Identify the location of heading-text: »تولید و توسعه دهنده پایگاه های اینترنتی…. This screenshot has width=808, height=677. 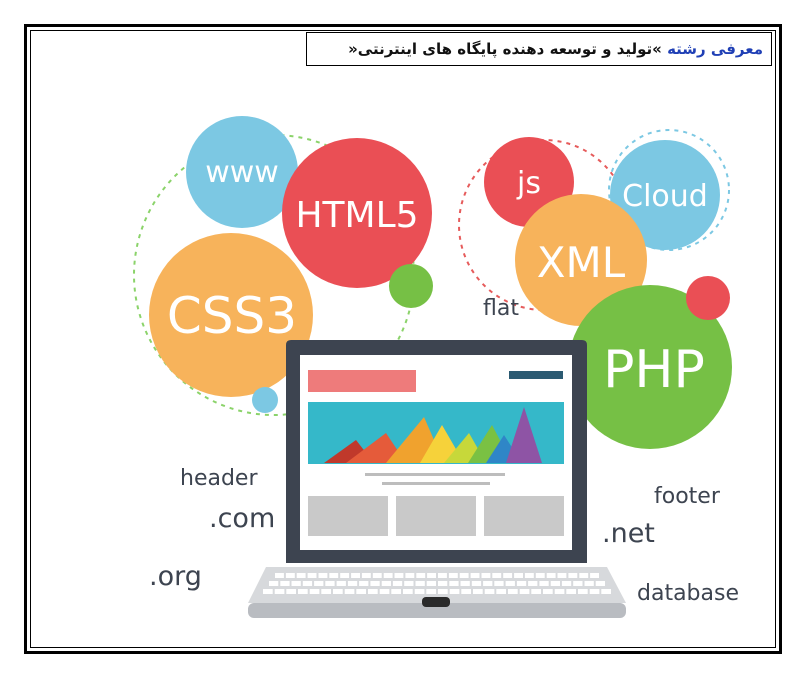
(508, 49).